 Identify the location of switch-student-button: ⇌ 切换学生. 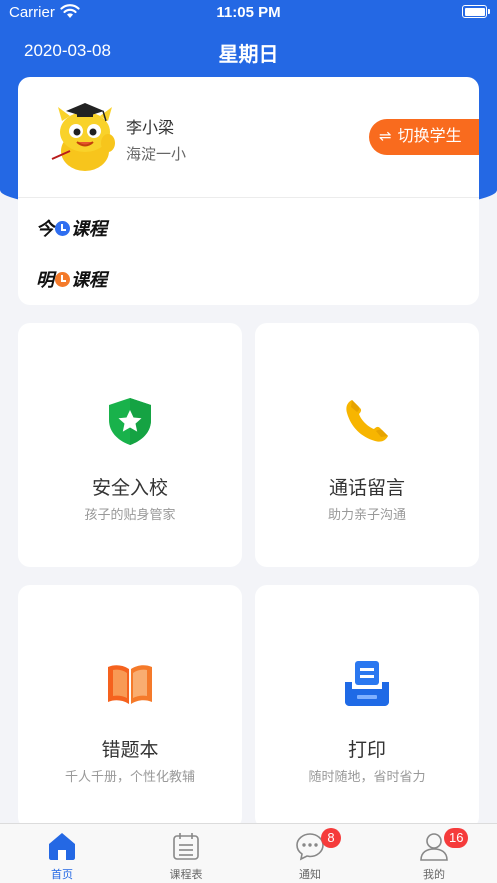
(424, 137).